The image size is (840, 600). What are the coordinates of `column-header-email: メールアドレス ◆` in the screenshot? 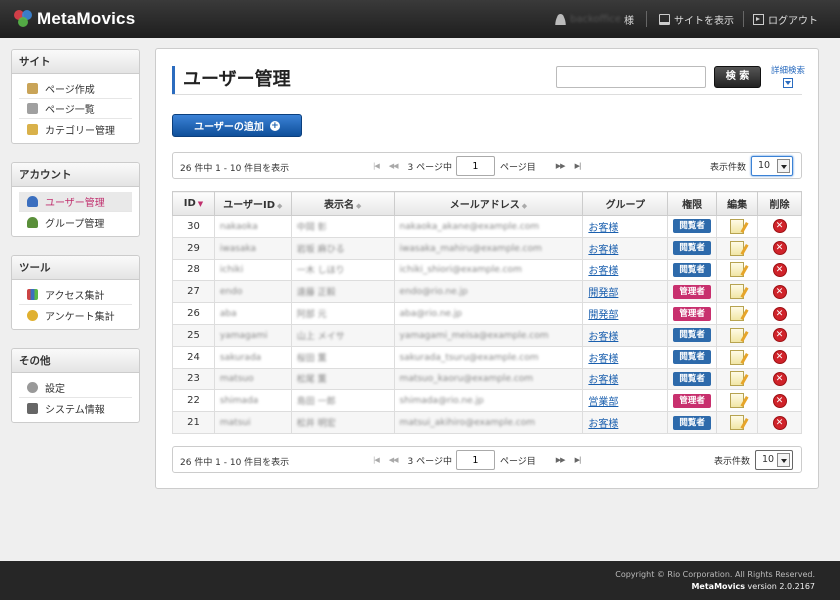 It's located at (488, 203).